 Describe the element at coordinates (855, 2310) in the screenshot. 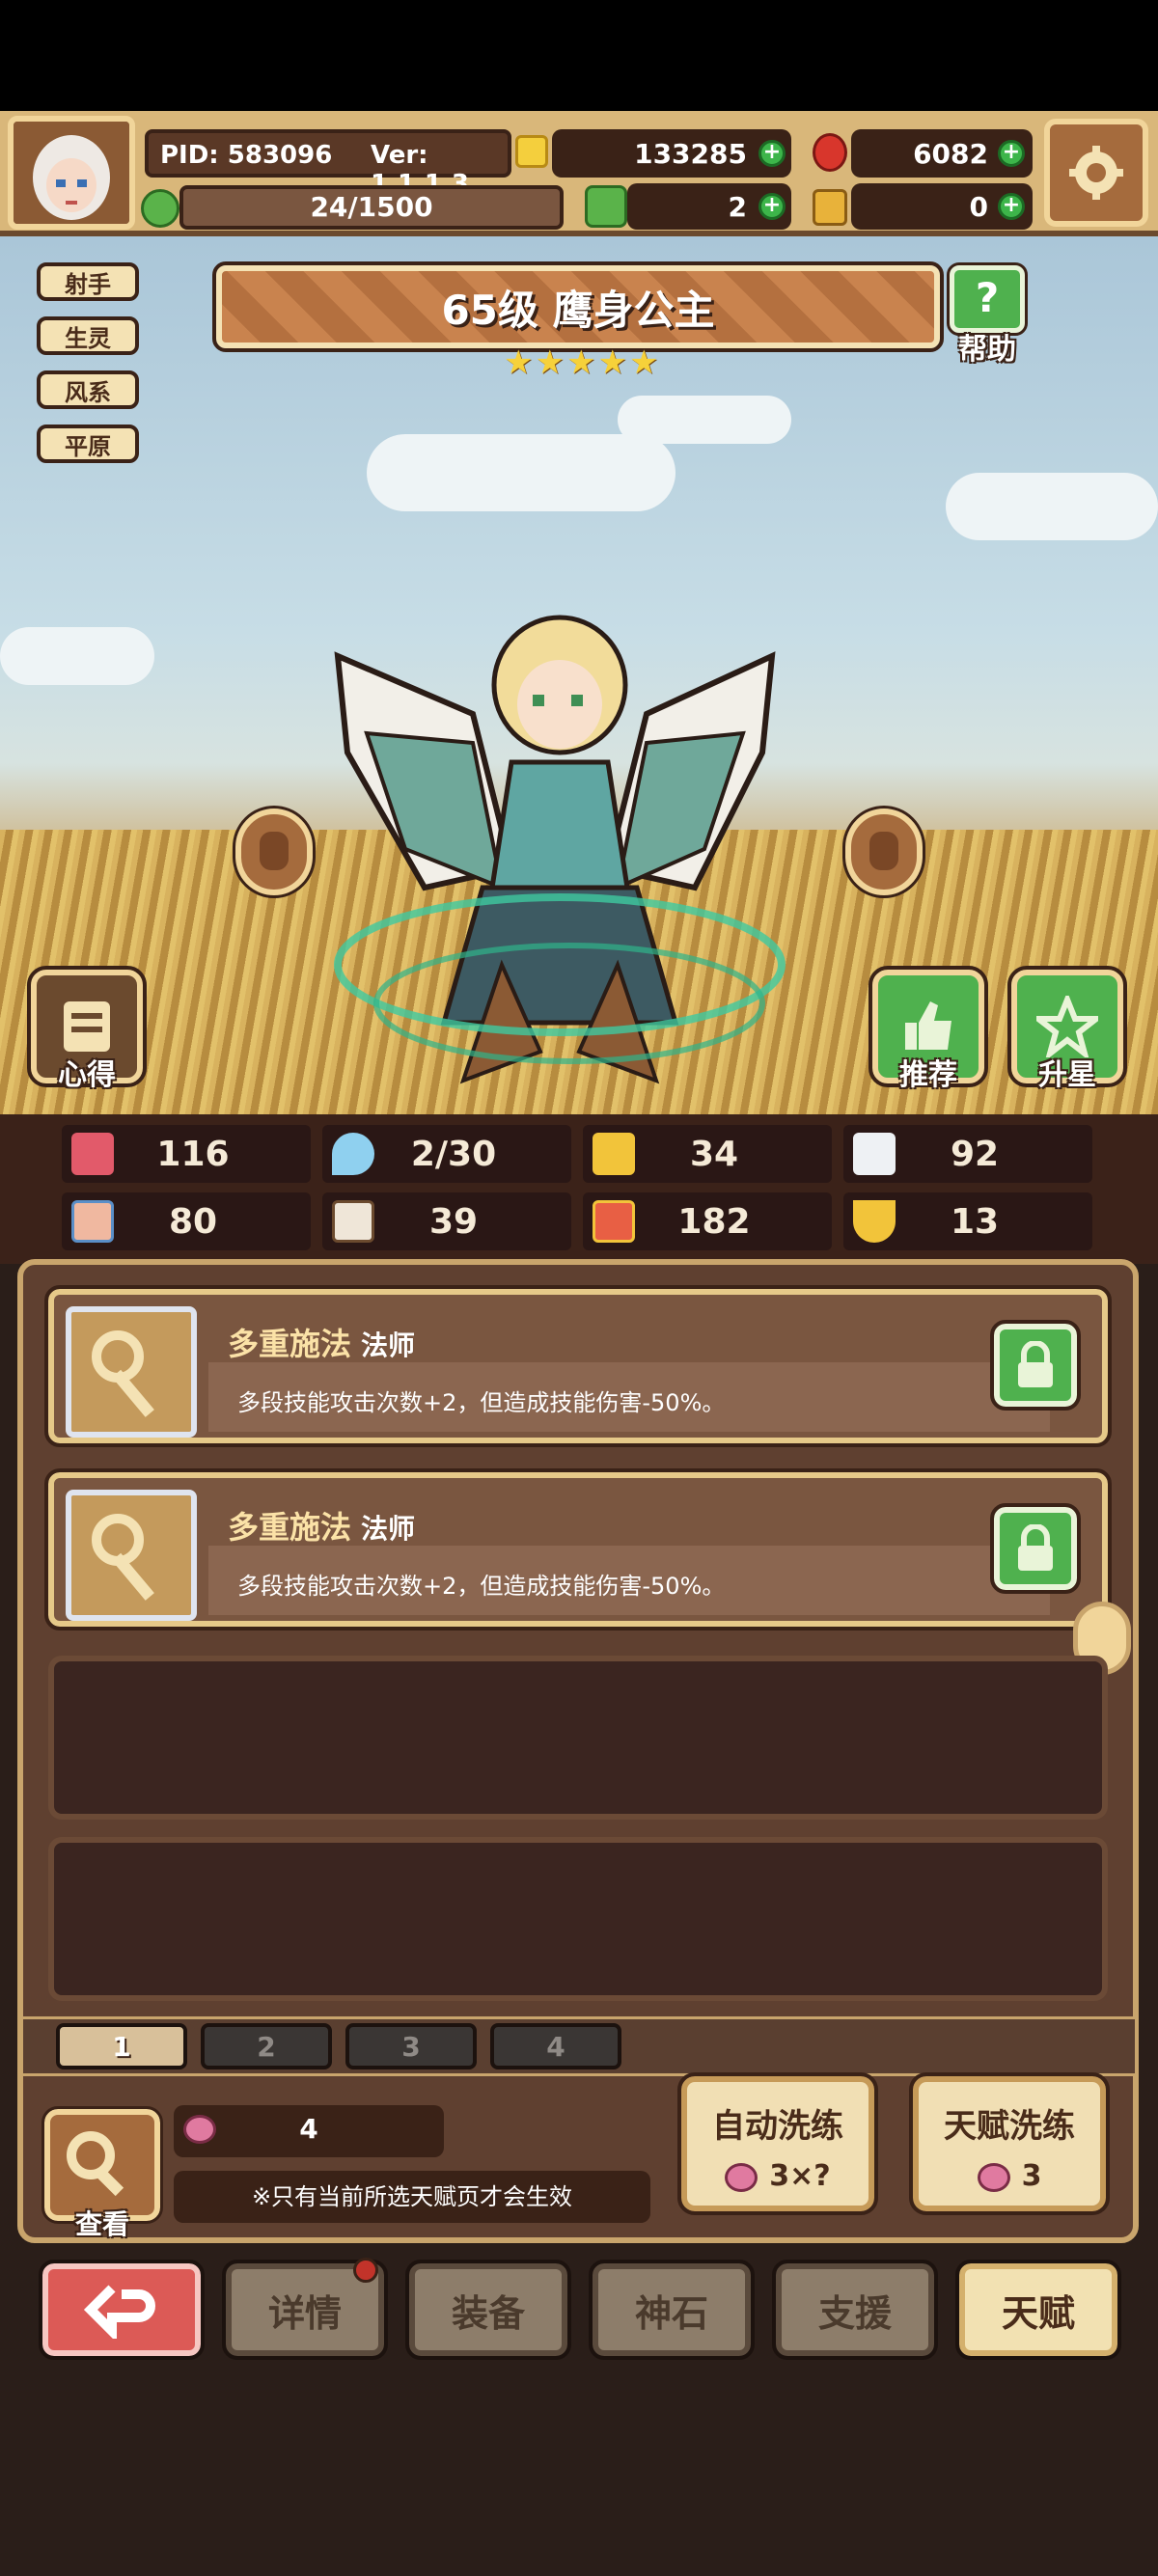

I see `nav-support: 支援` at that location.